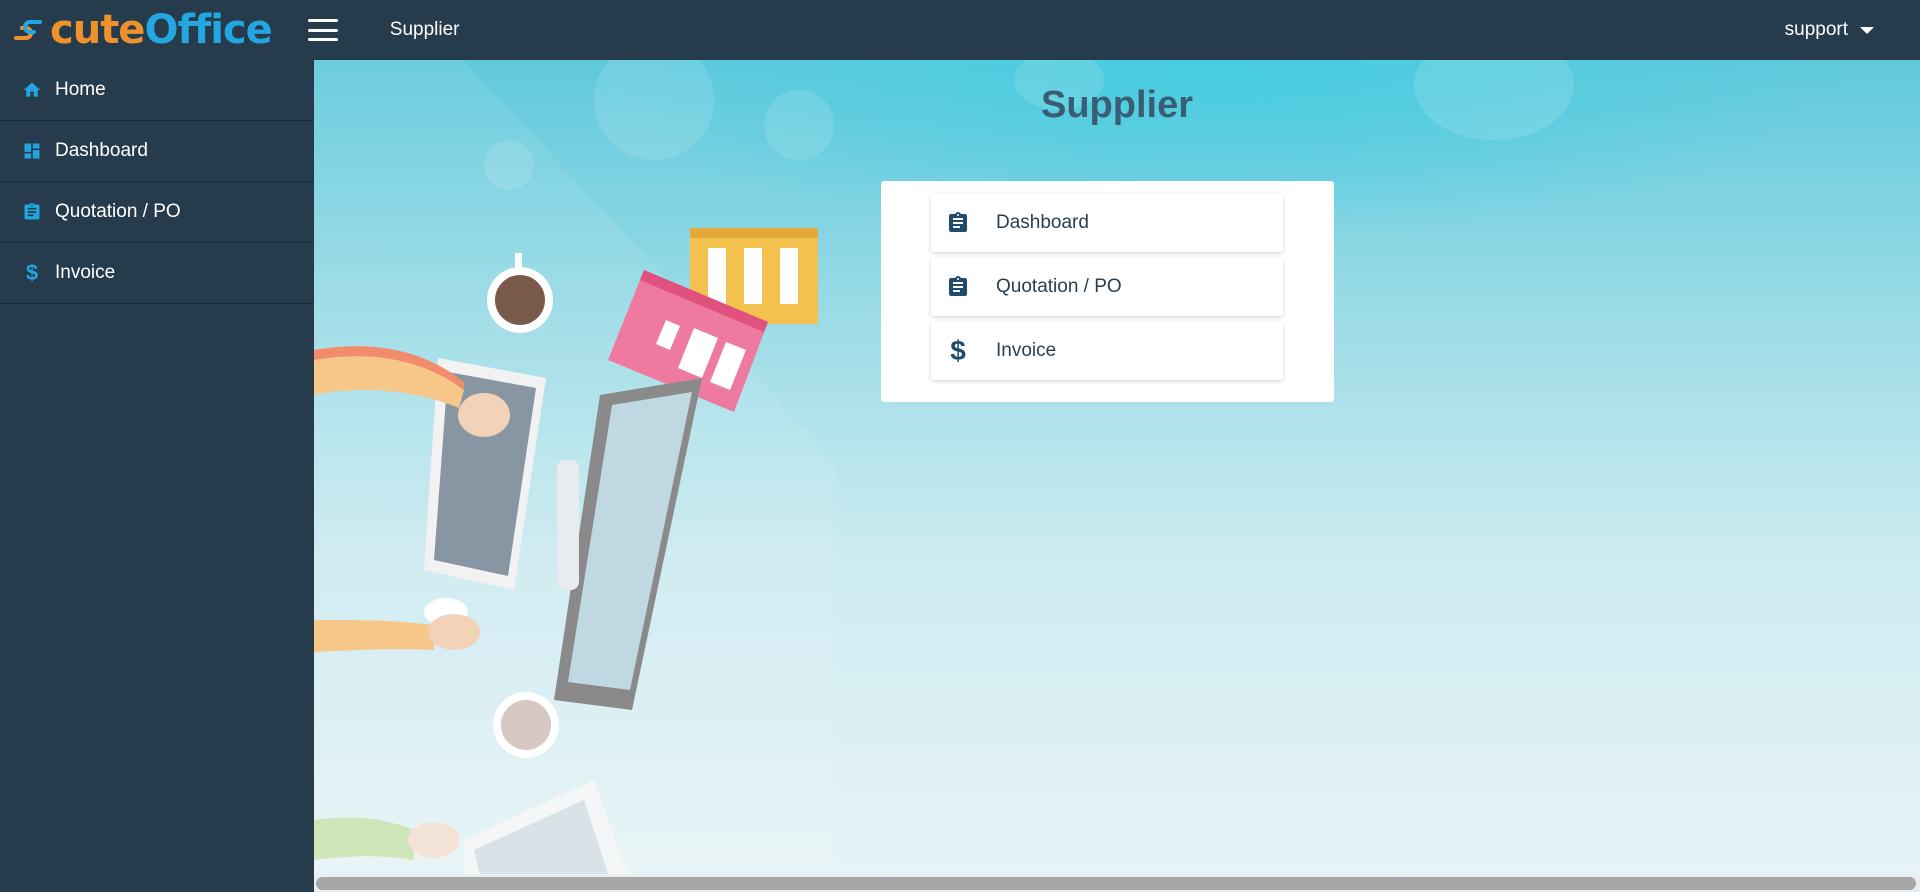 The height and width of the screenshot is (892, 1920). What do you see at coordinates (1117, 105) in the screenshot?
I see `page-title: Supplier` at bounding box center [1117, 105].